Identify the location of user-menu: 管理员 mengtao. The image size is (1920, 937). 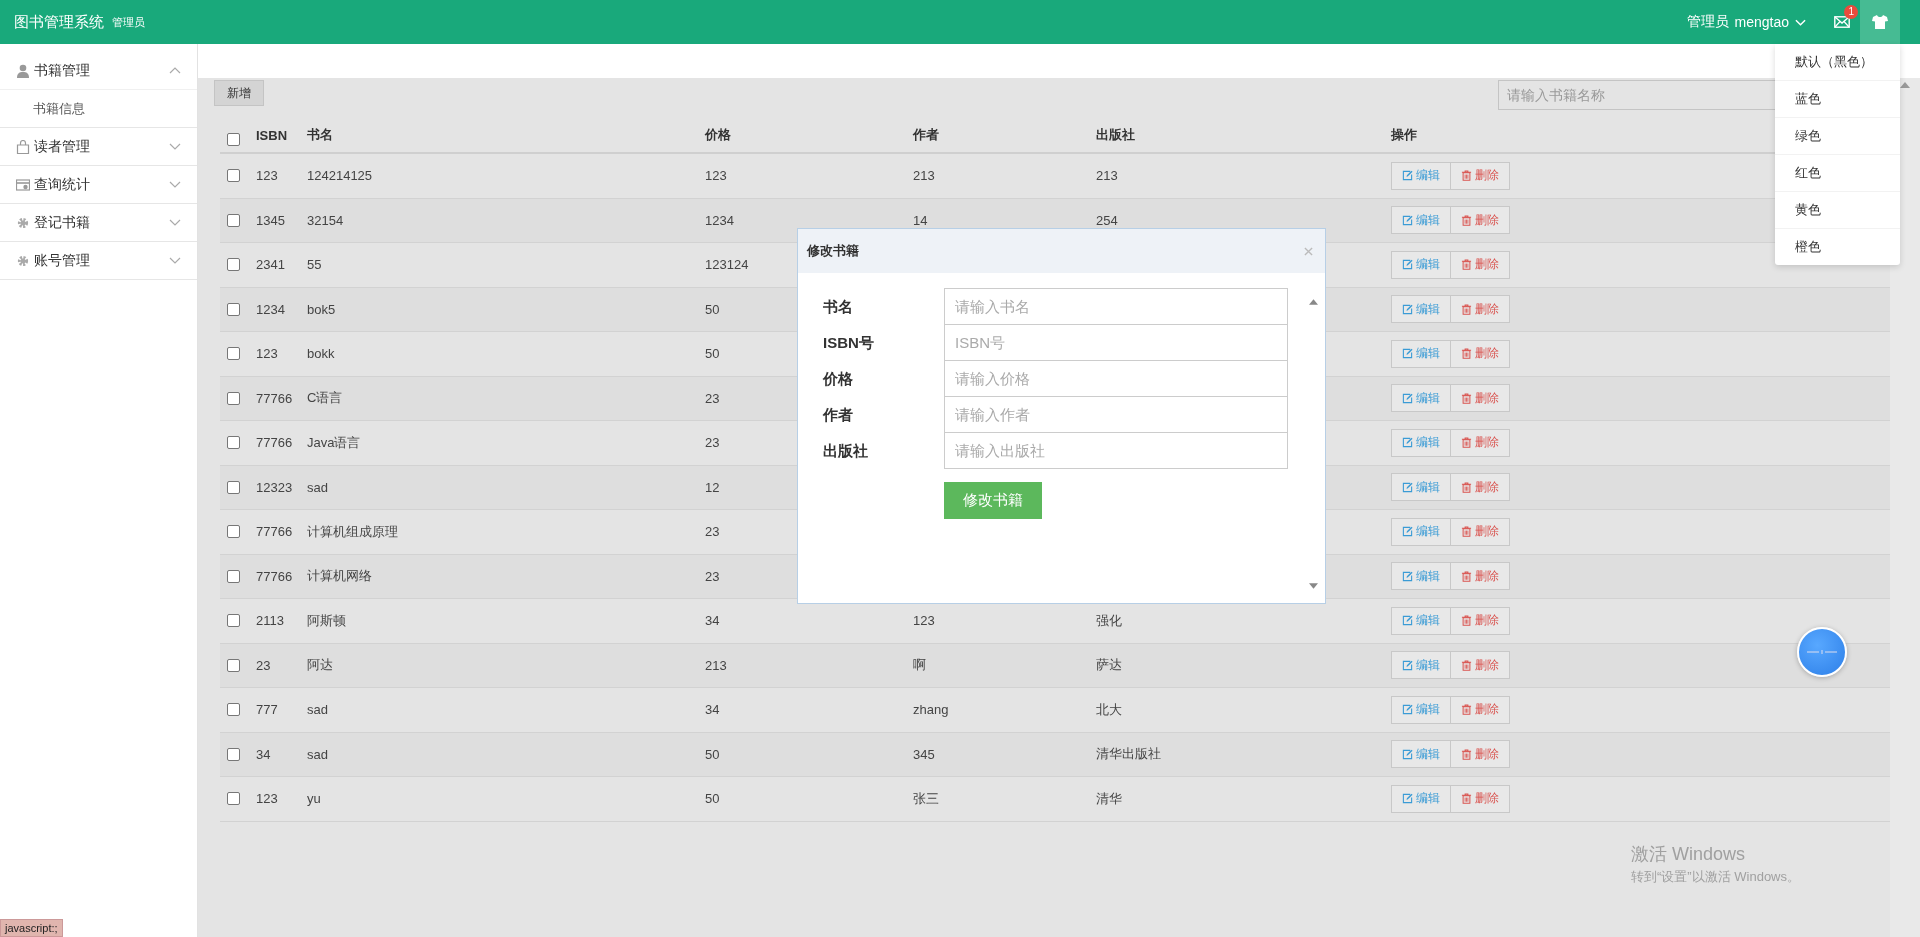
(1746, 22).